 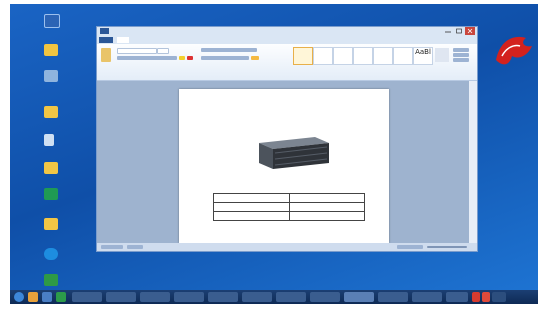 I want to click on paragraph-shading-icon, so click(x=255, y=58).